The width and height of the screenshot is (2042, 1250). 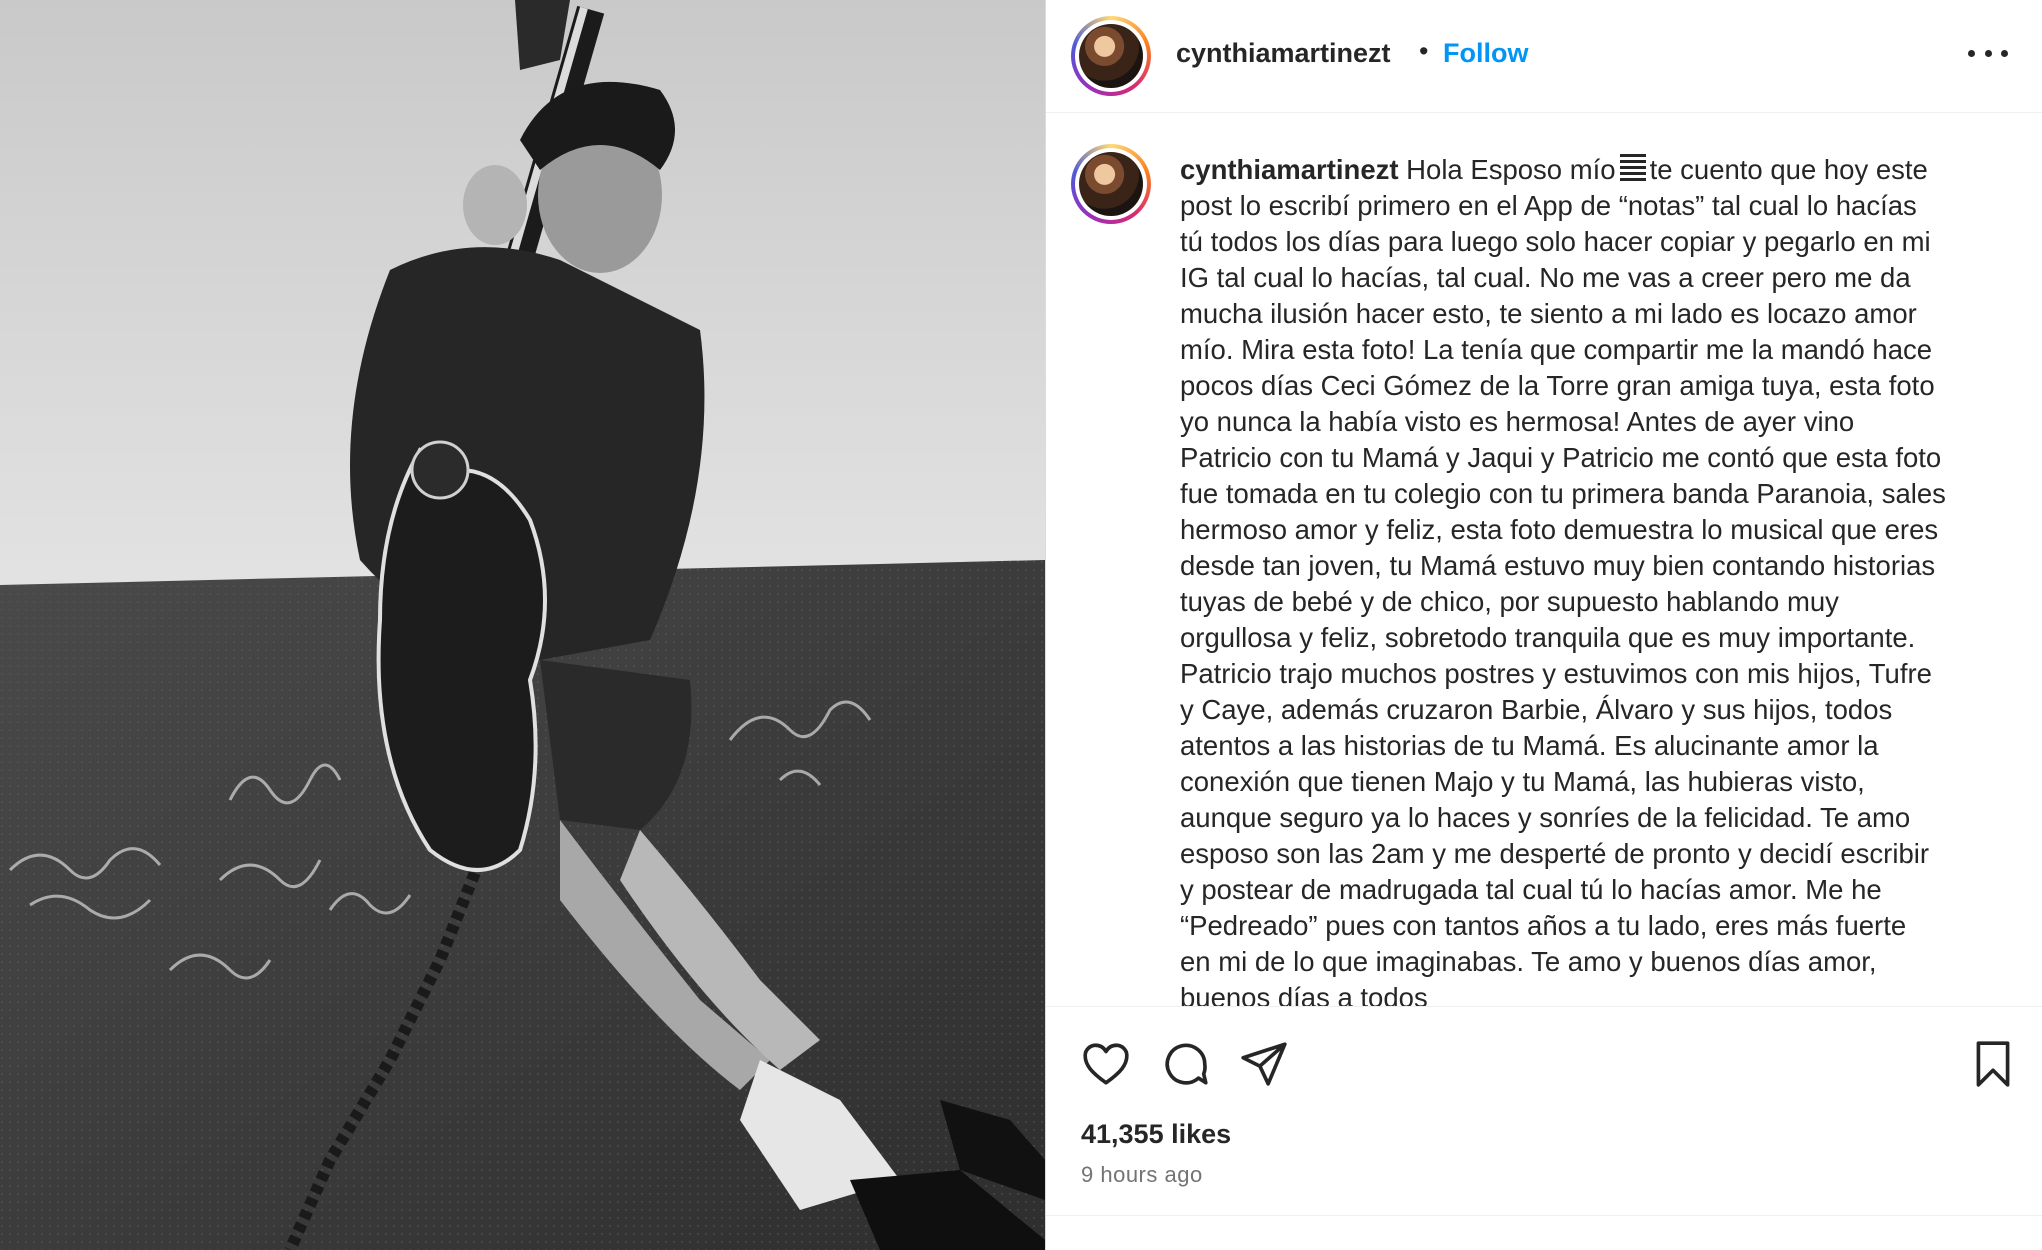 What do you see at coordinates (1264, 1064) in the screenshot?
I see `share-icon` at bounding box center [1264, 1064].